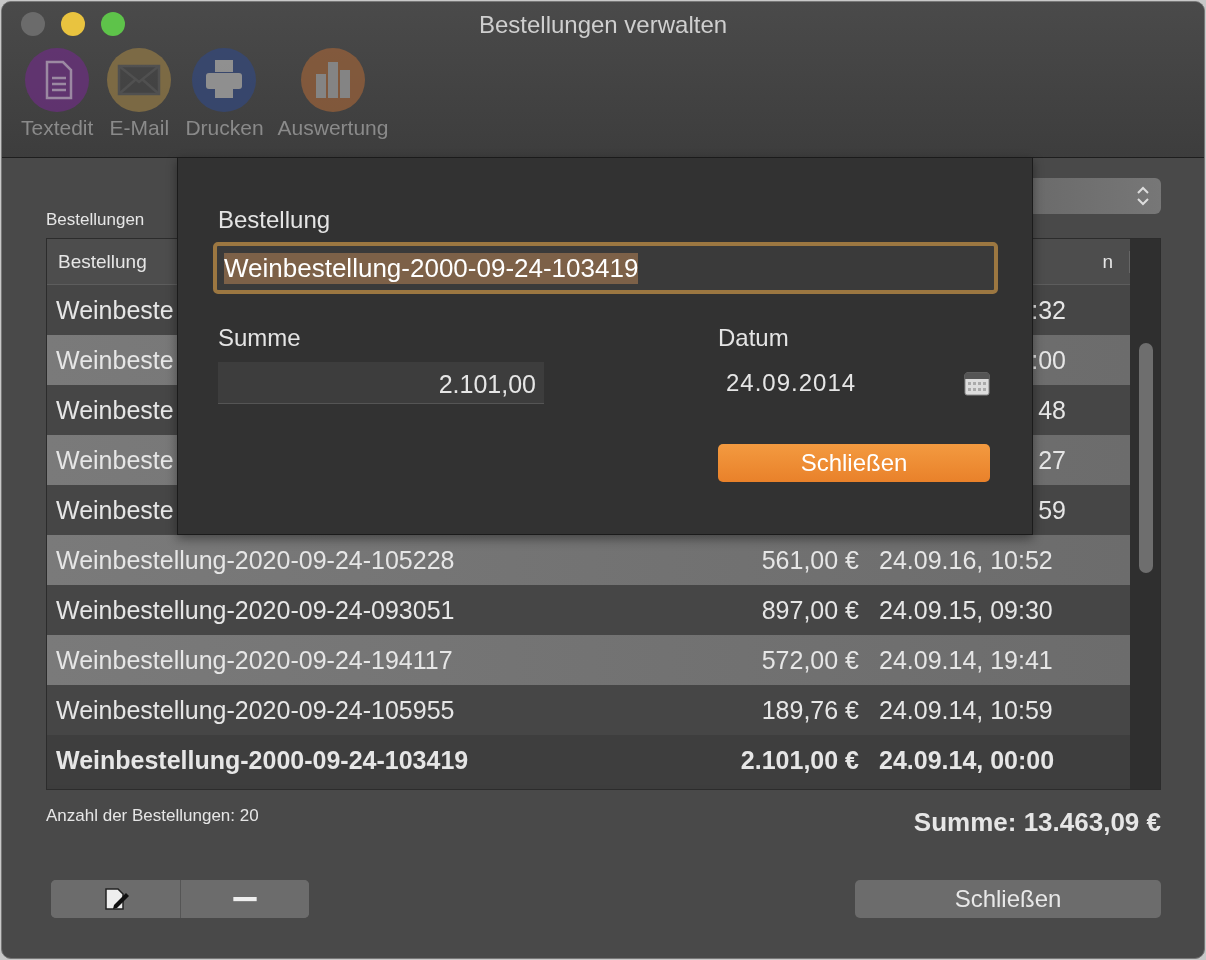  Describe the element at coordinates (152, 816) in the screenshot. I see `order-count: Anzahl der Bestellungen: 20` at that location.